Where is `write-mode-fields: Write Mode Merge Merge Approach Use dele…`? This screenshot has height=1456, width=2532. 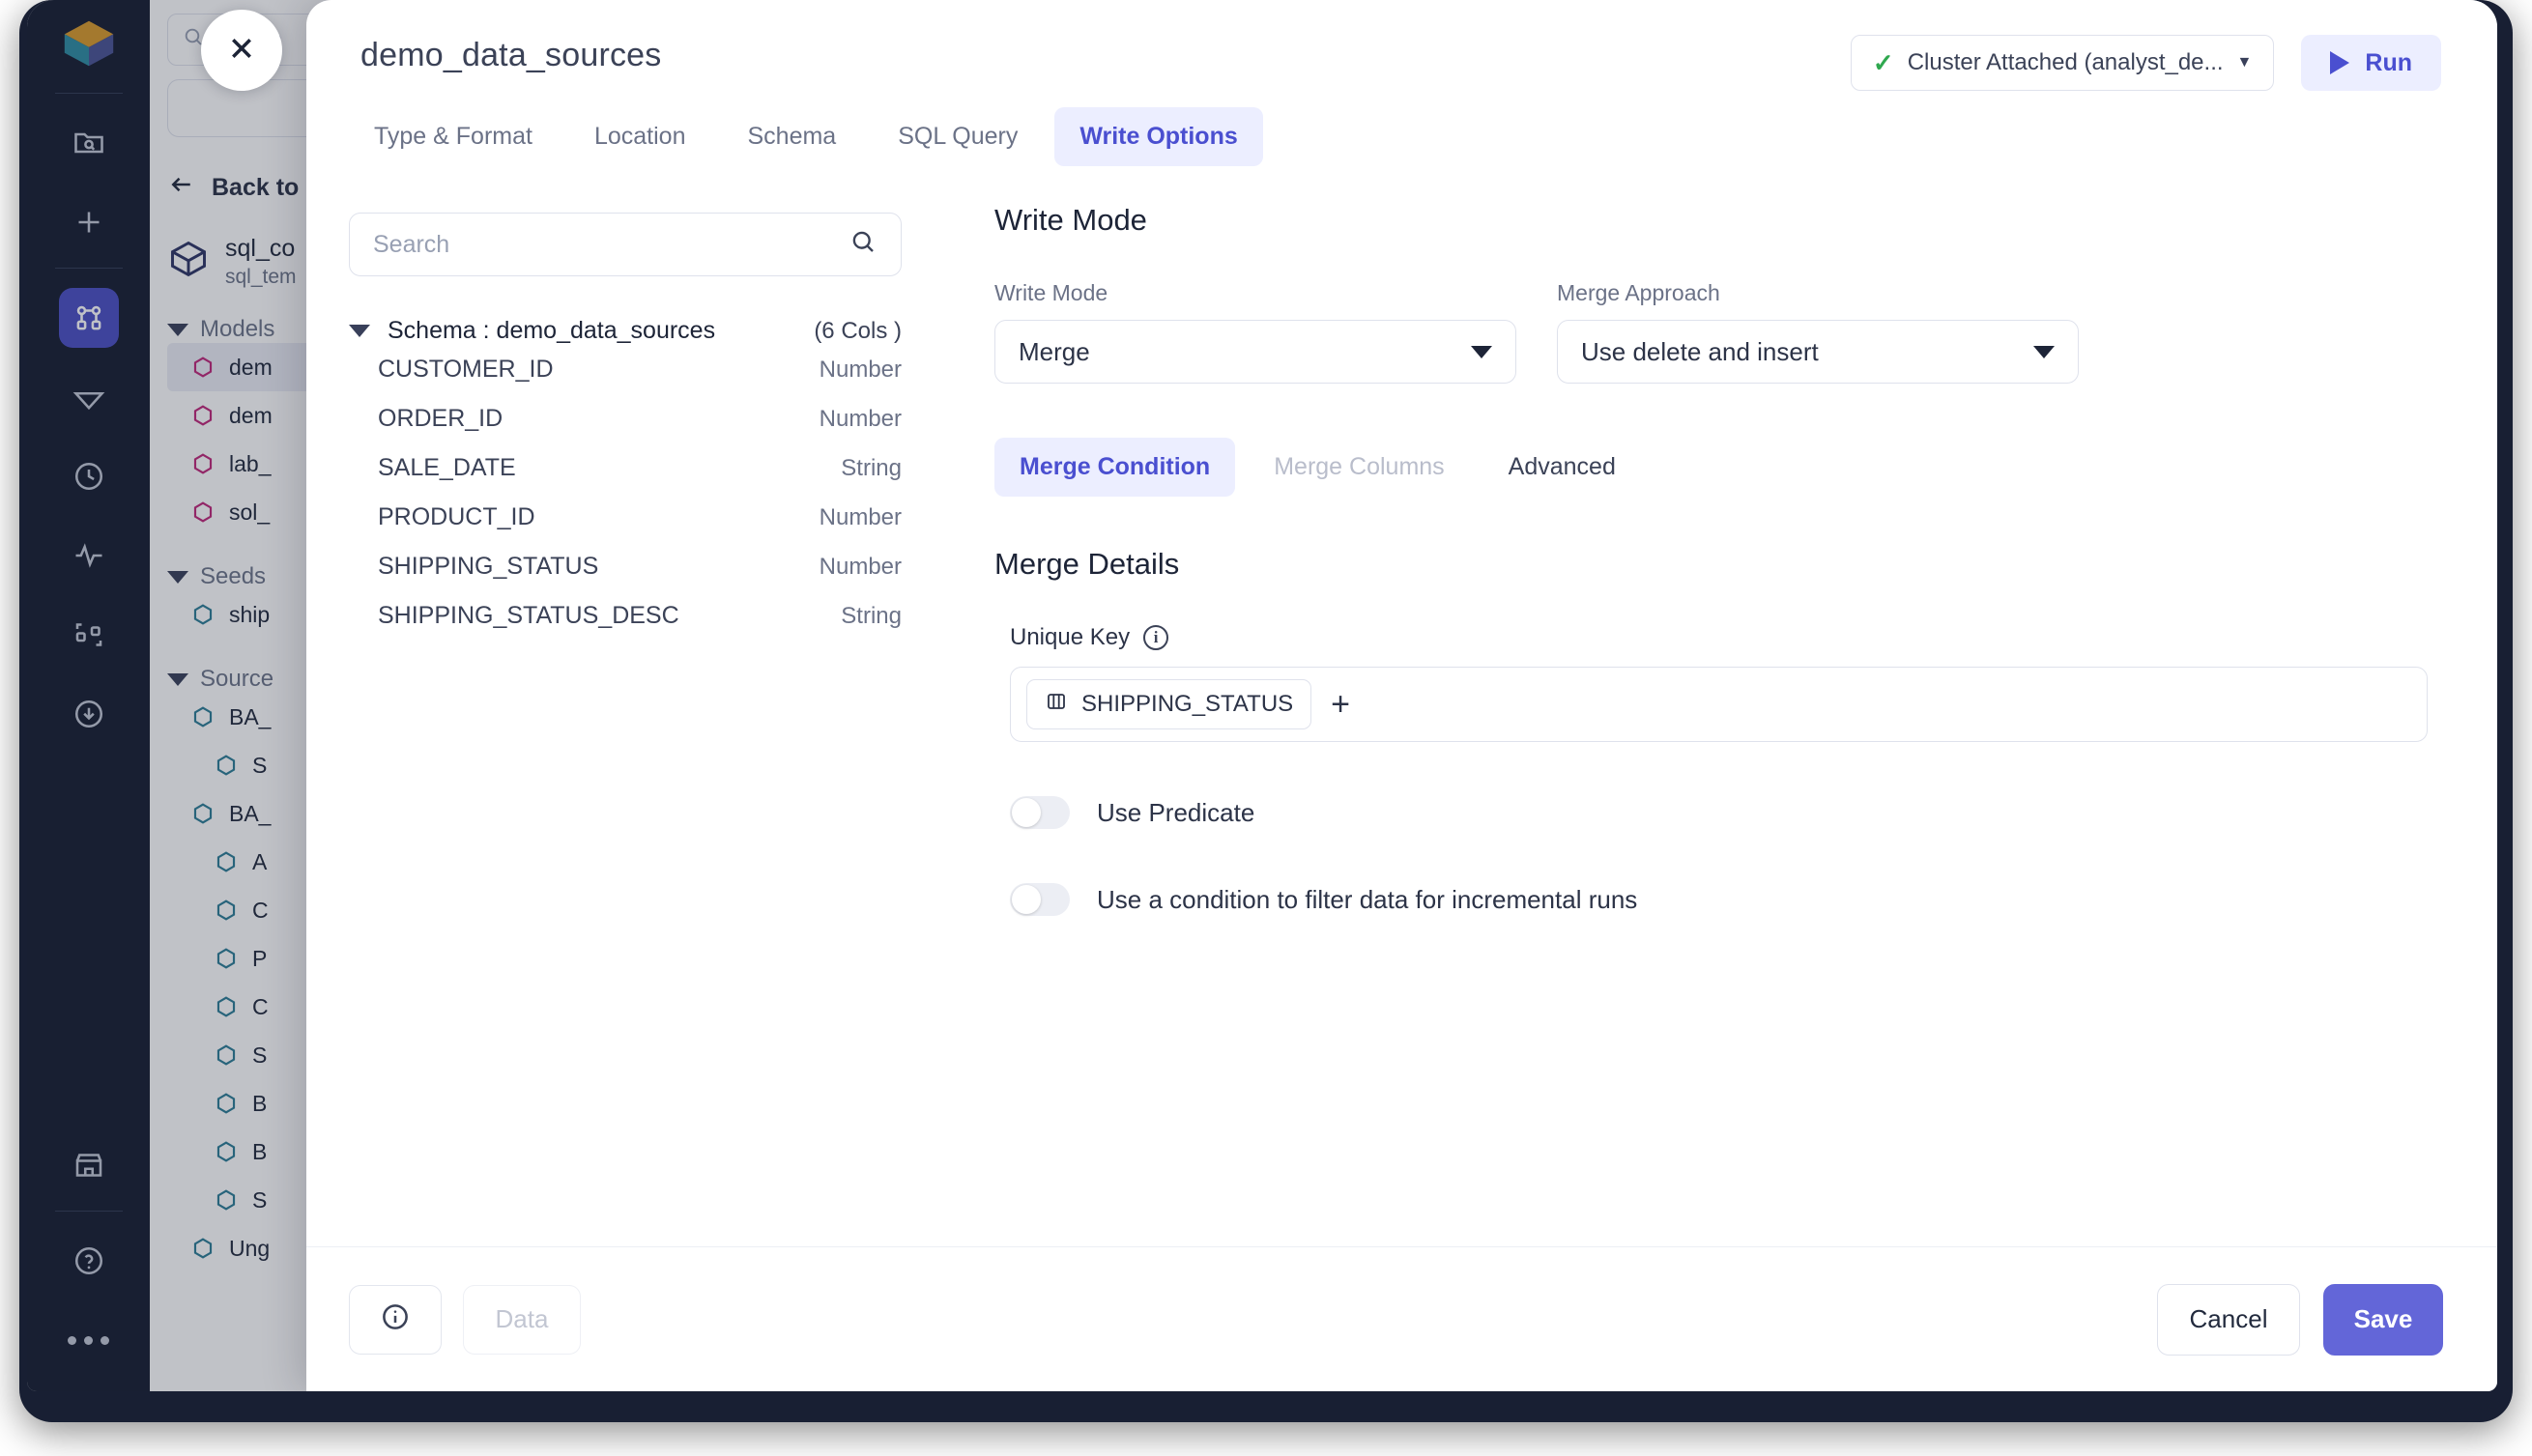
write-mode-fields: Write Mode Merge Merge Approach Use dele… is located at coordinates (1711, 332).